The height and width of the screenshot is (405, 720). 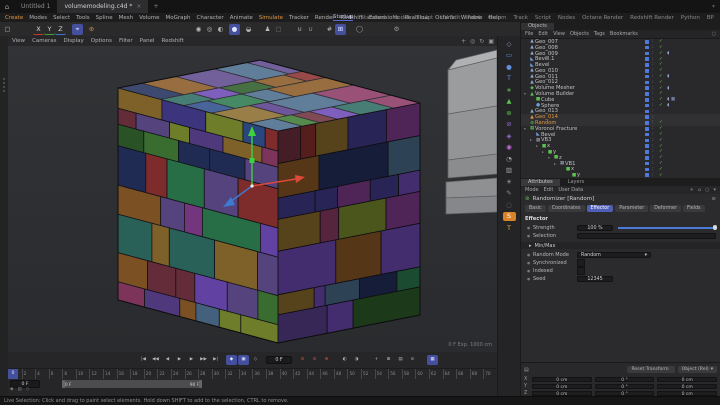 What do you see at coordinates (653, 175) in the screenshot?
I see `visibility-dots-icon: :` at bounding box center [653, 175].